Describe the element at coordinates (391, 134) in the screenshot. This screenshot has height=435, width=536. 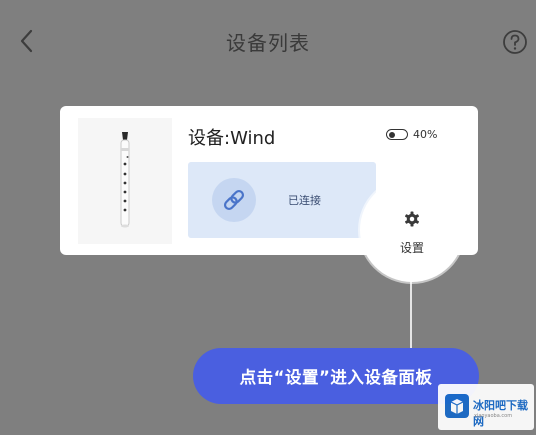
I see `battery-level` at that location.